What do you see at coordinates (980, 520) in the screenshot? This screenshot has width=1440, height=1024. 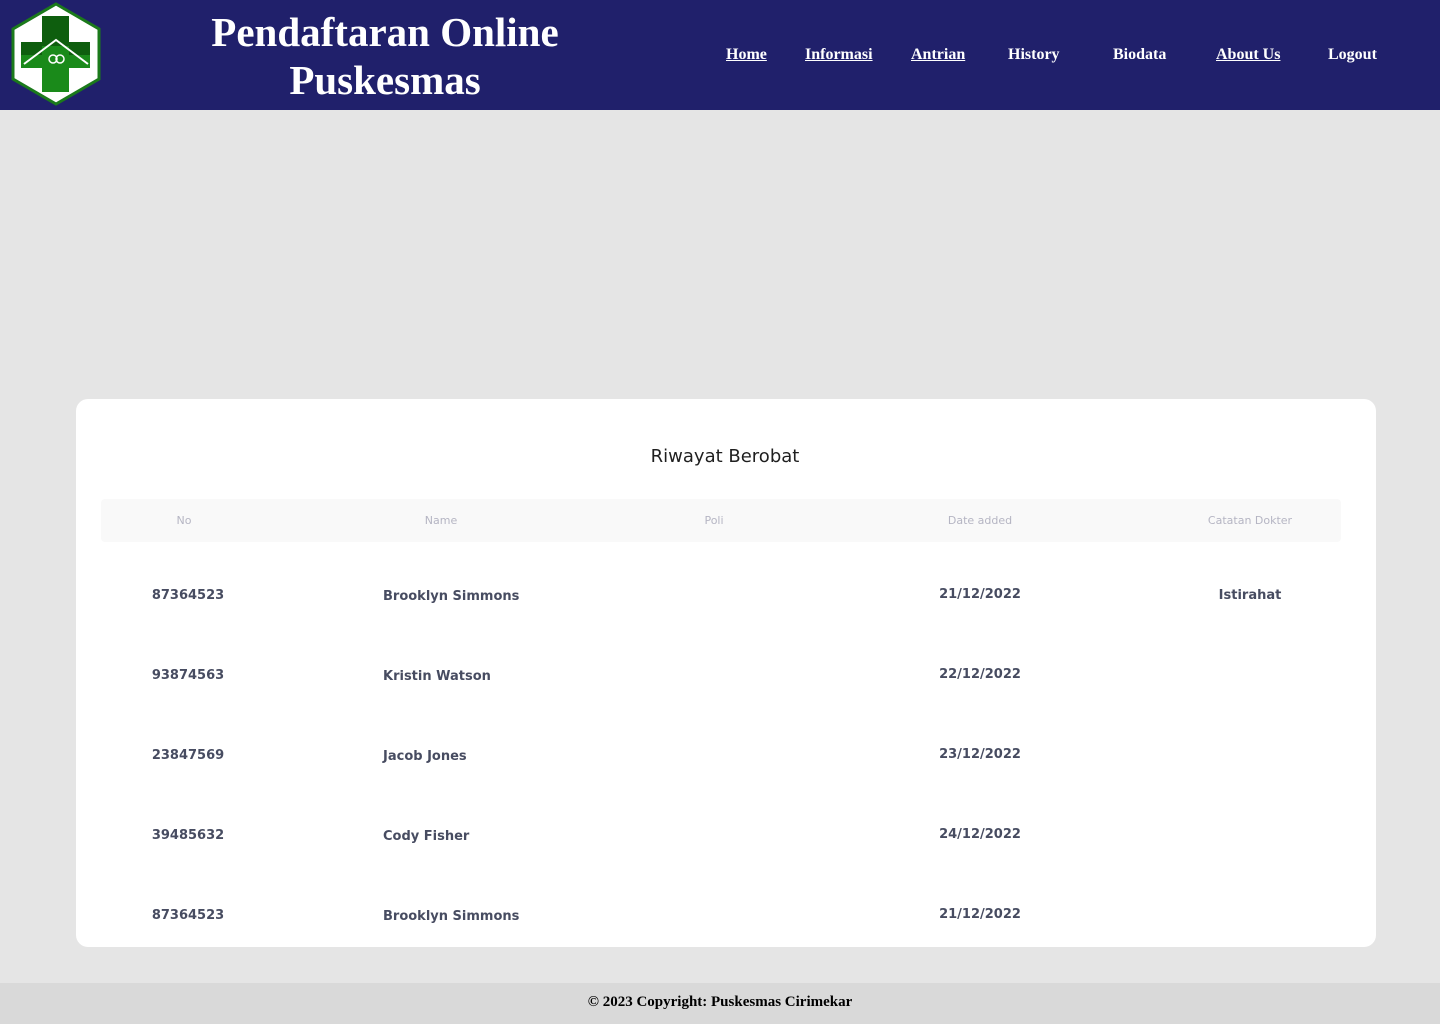 I see `column-header-date-added: Date added` at bounding box center [980, 520].